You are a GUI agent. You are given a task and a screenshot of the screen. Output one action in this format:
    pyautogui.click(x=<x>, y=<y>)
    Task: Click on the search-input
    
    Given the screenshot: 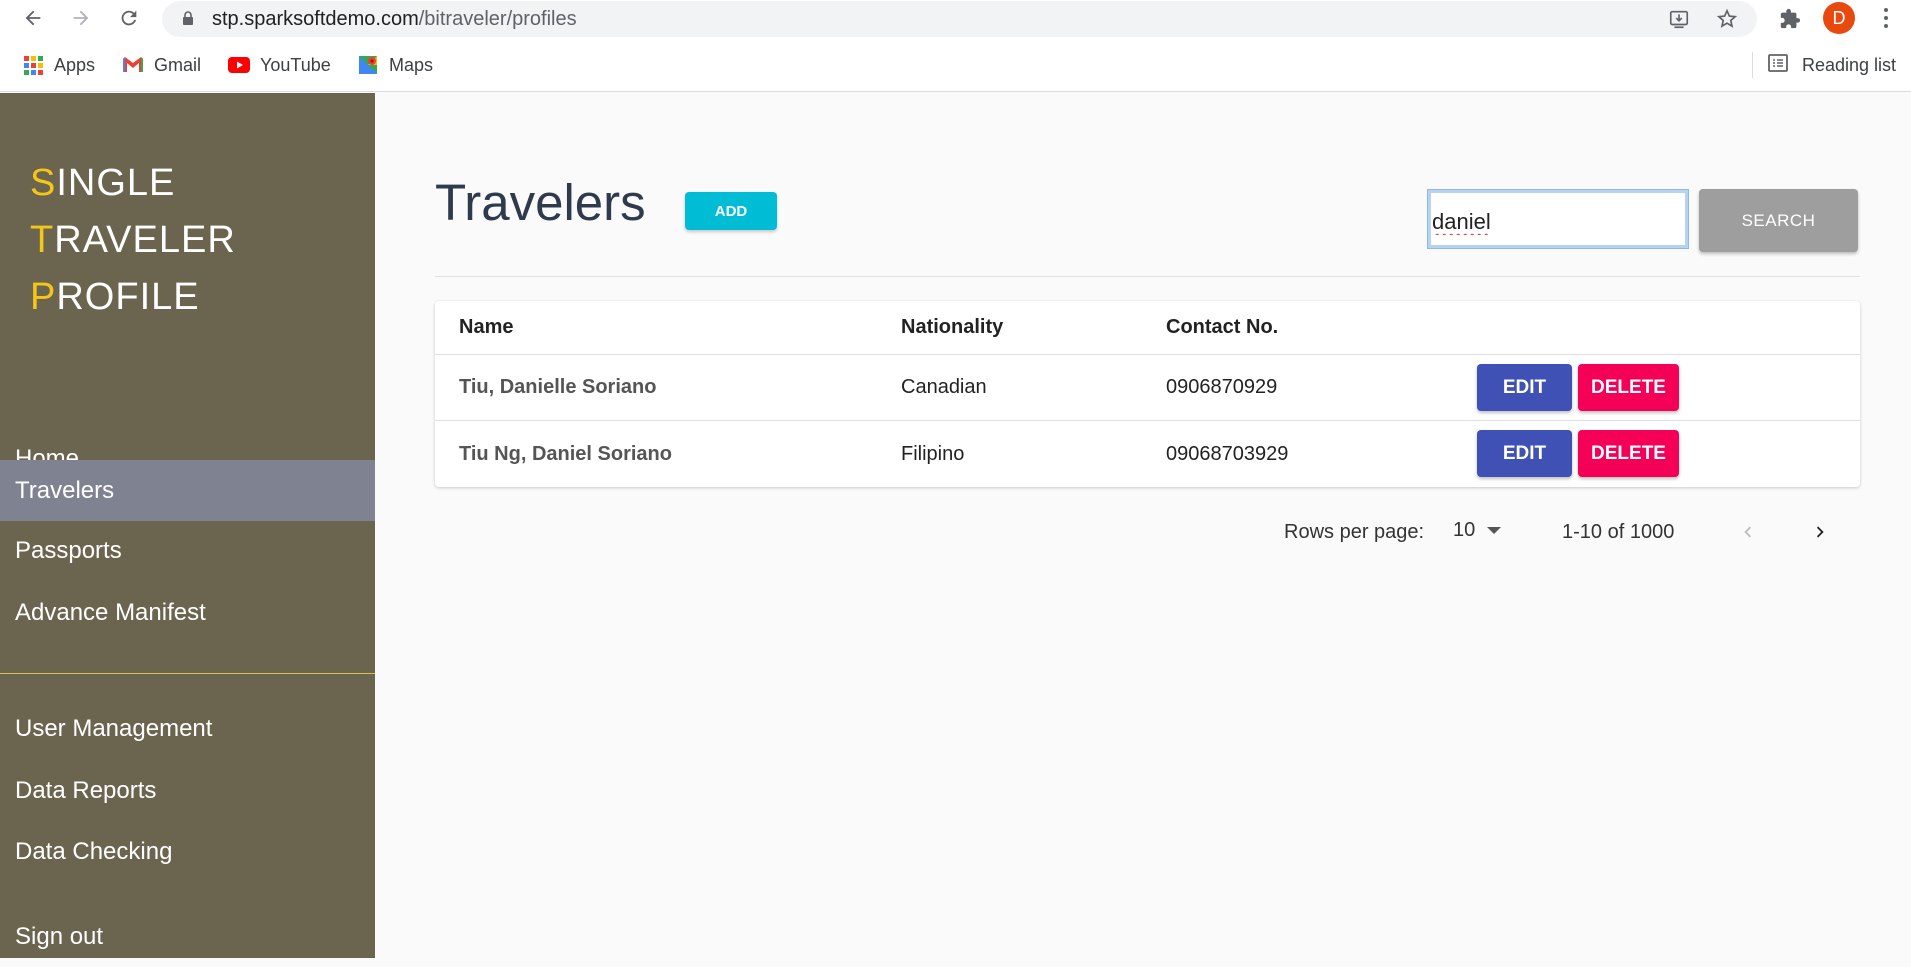 What is the action you would take?
    pyautogui.click(x=1558, y=219)
    